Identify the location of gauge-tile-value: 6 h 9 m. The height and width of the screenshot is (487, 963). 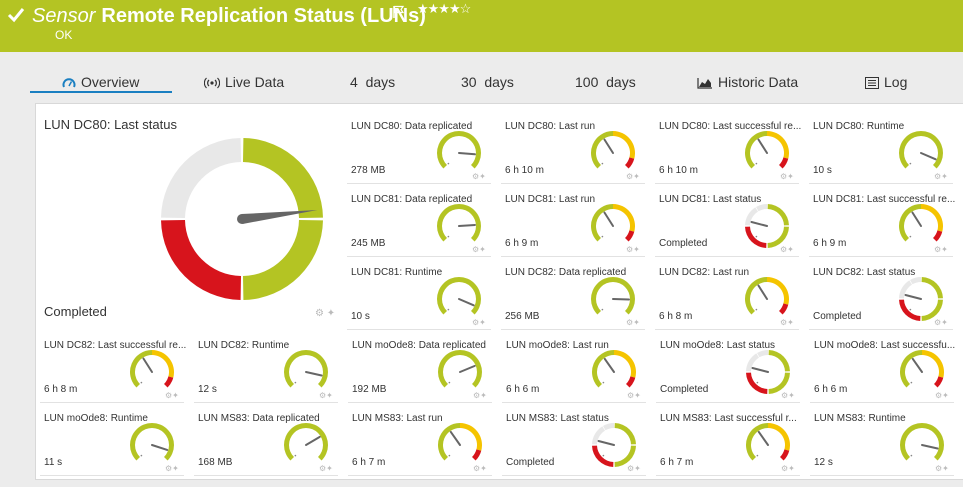
(522, 243).